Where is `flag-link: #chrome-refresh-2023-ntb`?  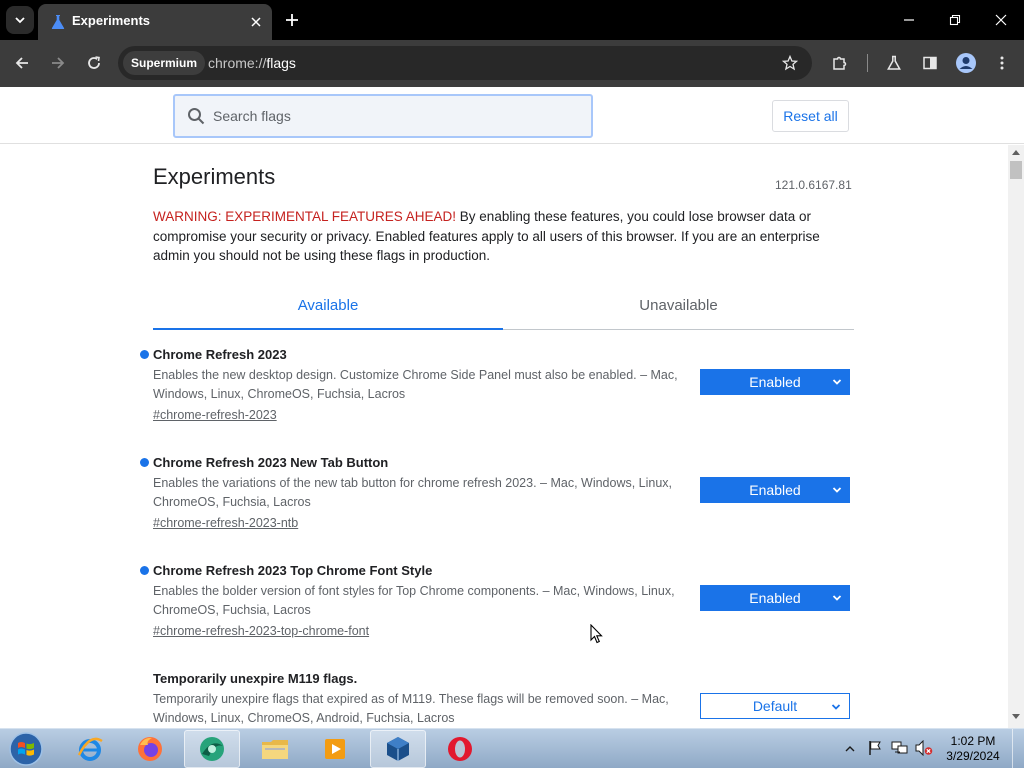 flag-link: #chrome-refresh-2023-ntb is located at coordinates (225, 523).